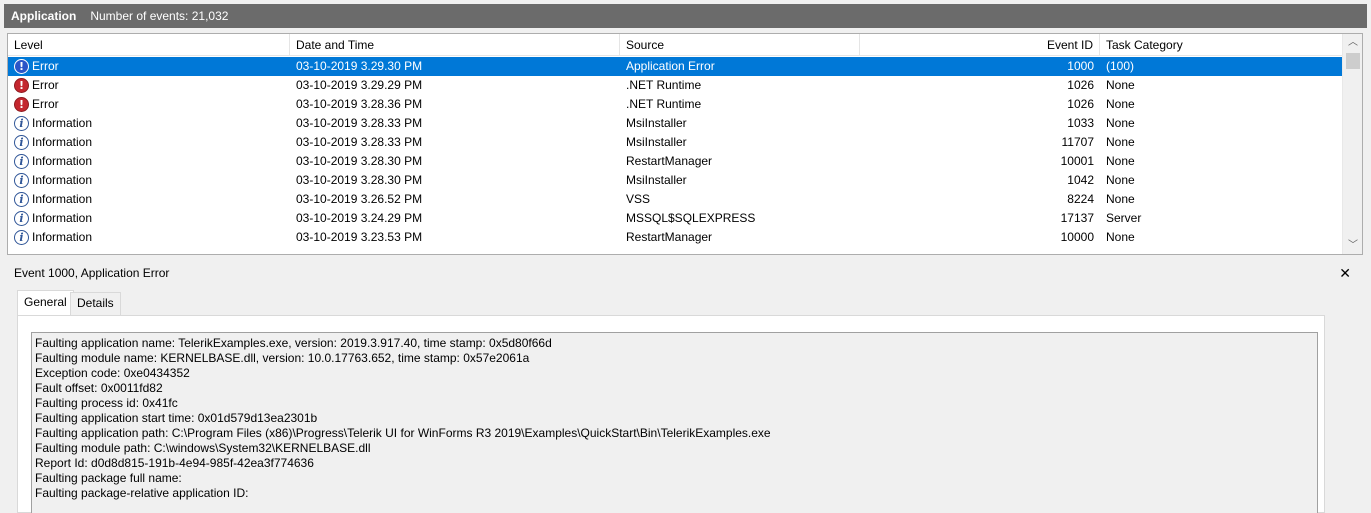 Image resolution: width=1371 pixels, height=513 pixels. What do you see at coordinates (359, 199) in the screenshot?
I see `date-cell: 03-10-2019 3.26.52 PM` at bounding box center [359, 199].